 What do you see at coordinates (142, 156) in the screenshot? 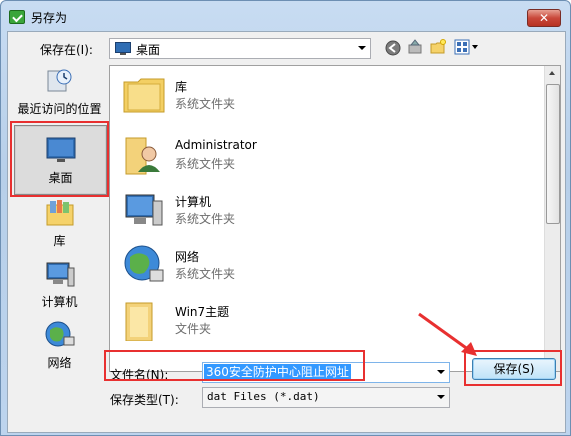
I see `user-folder-icon` at bounding box center [142, 156].